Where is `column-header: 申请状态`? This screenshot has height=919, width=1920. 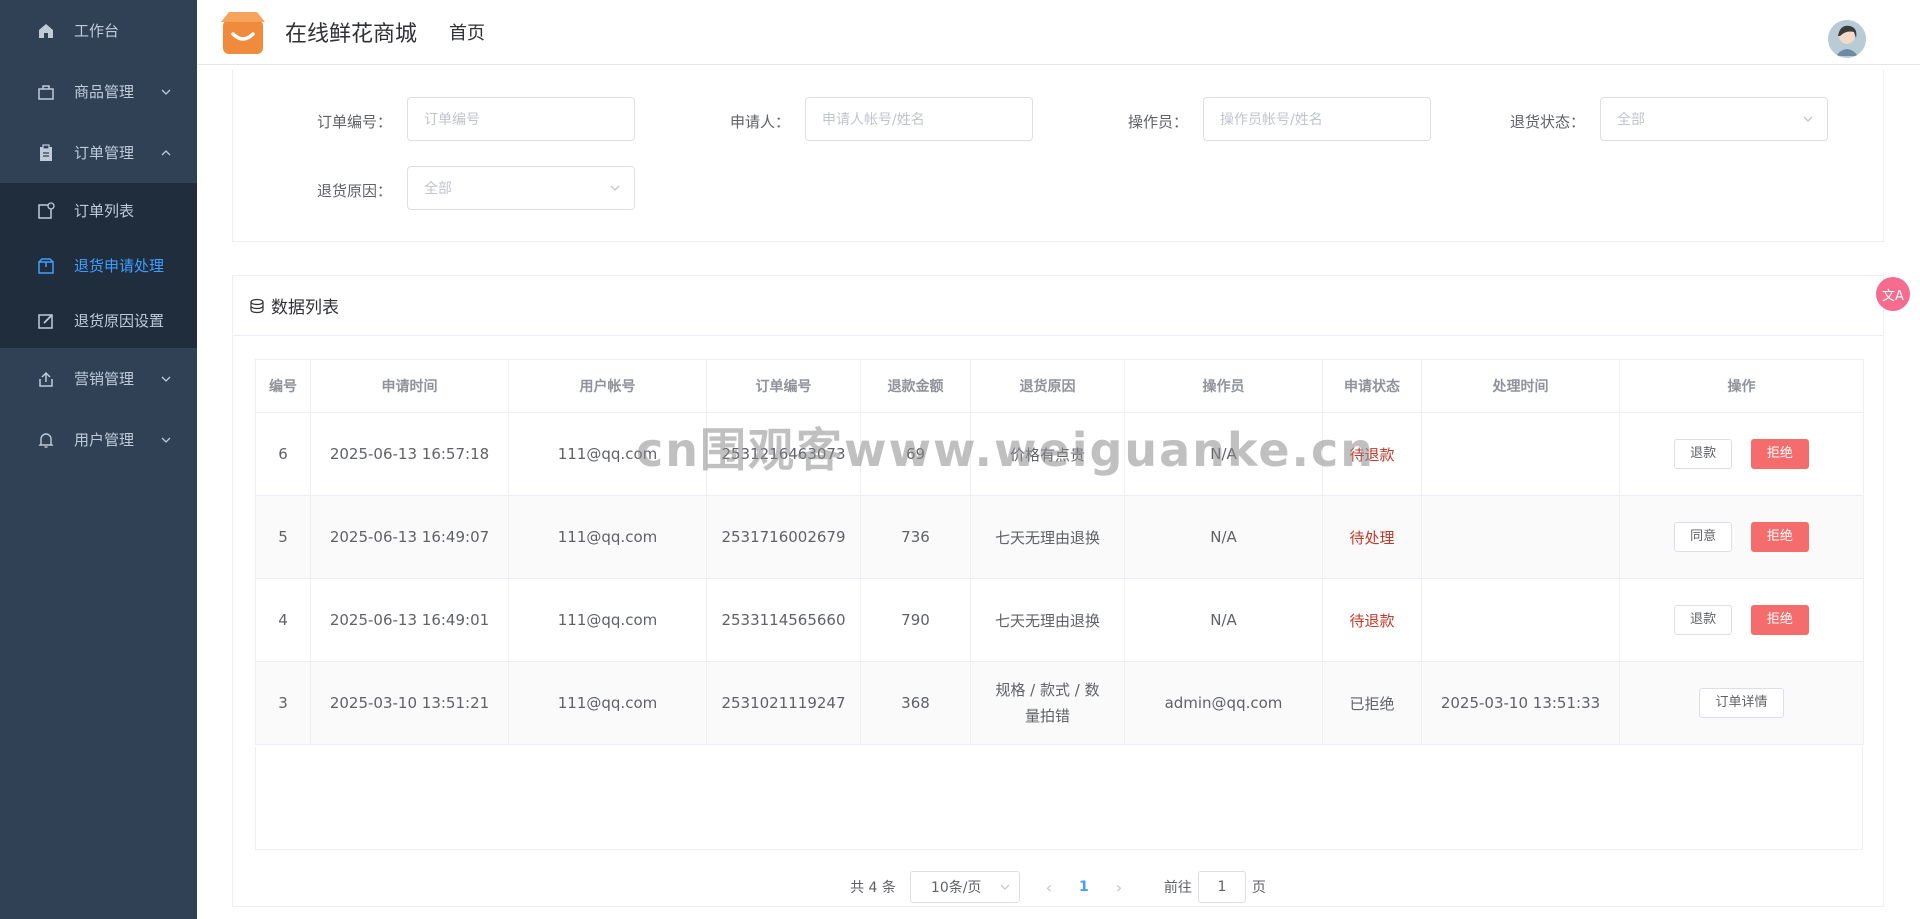
column-header: 申请状态 is located at coordinates (1372, 386).